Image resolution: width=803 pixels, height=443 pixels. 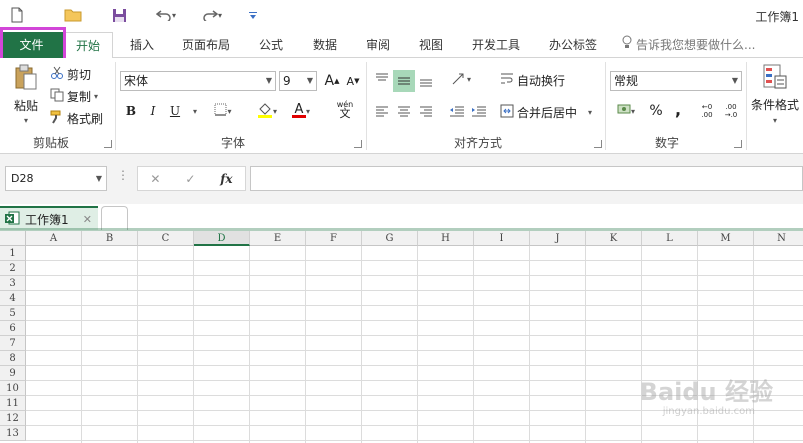 I want to click on undo-icon: ▾, so click(x=166, y=15).